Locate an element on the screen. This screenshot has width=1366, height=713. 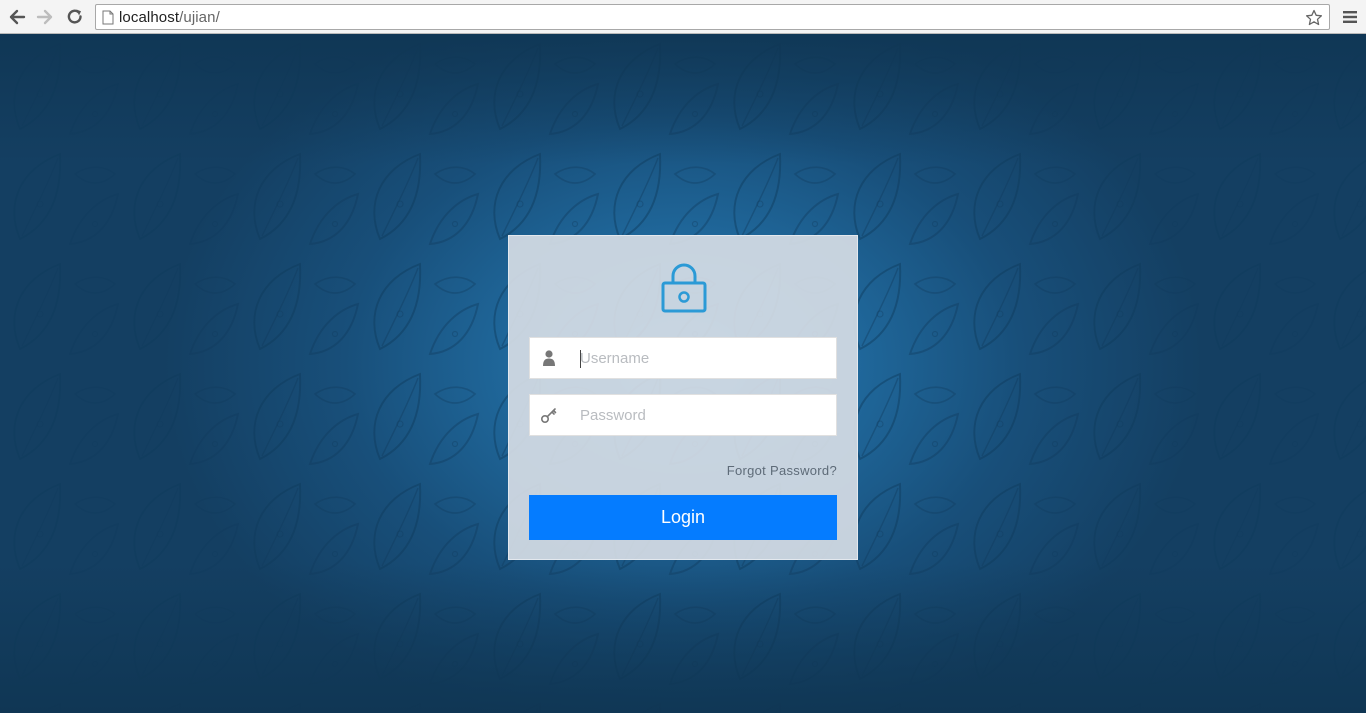
browser-toolbar: localhost/ujian/ is located at coordinates (683, 17).